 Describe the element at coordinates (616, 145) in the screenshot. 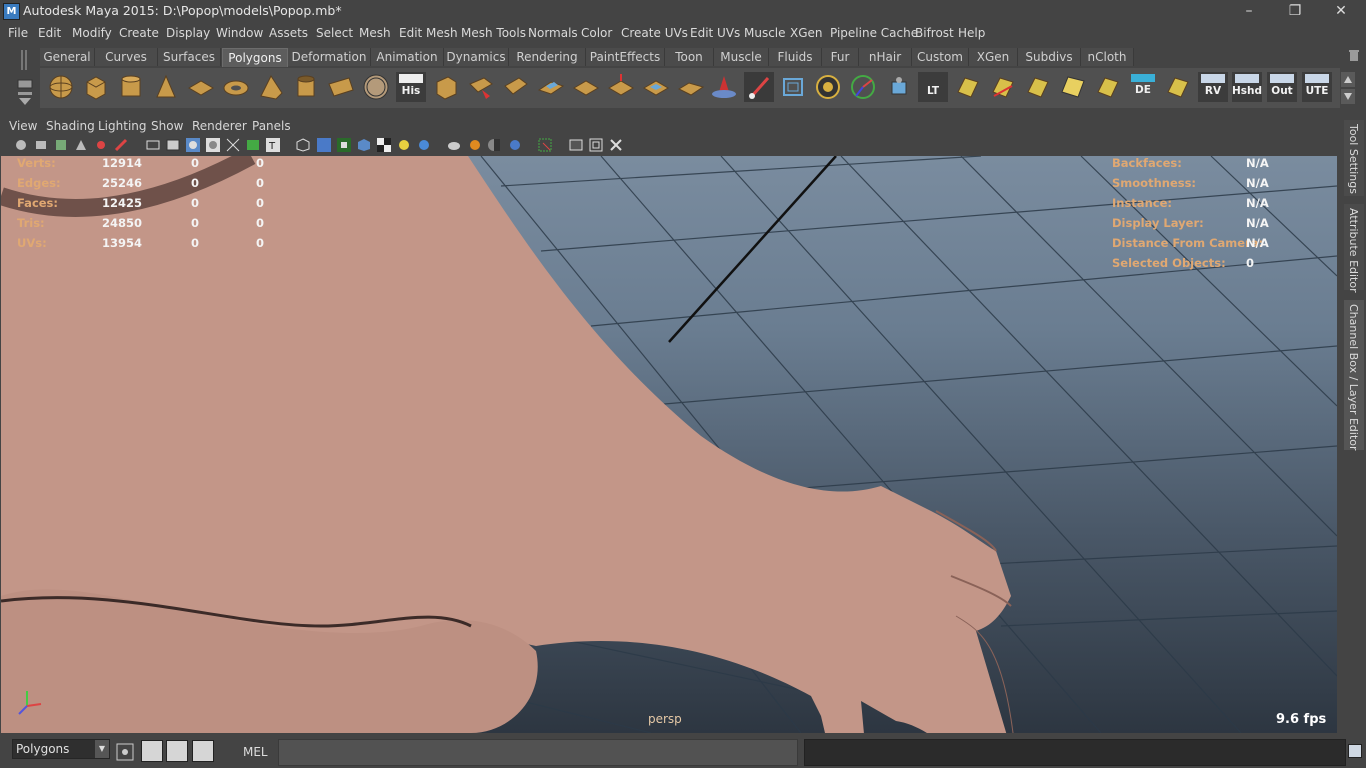

I see `gate-mask-icon` at that location.